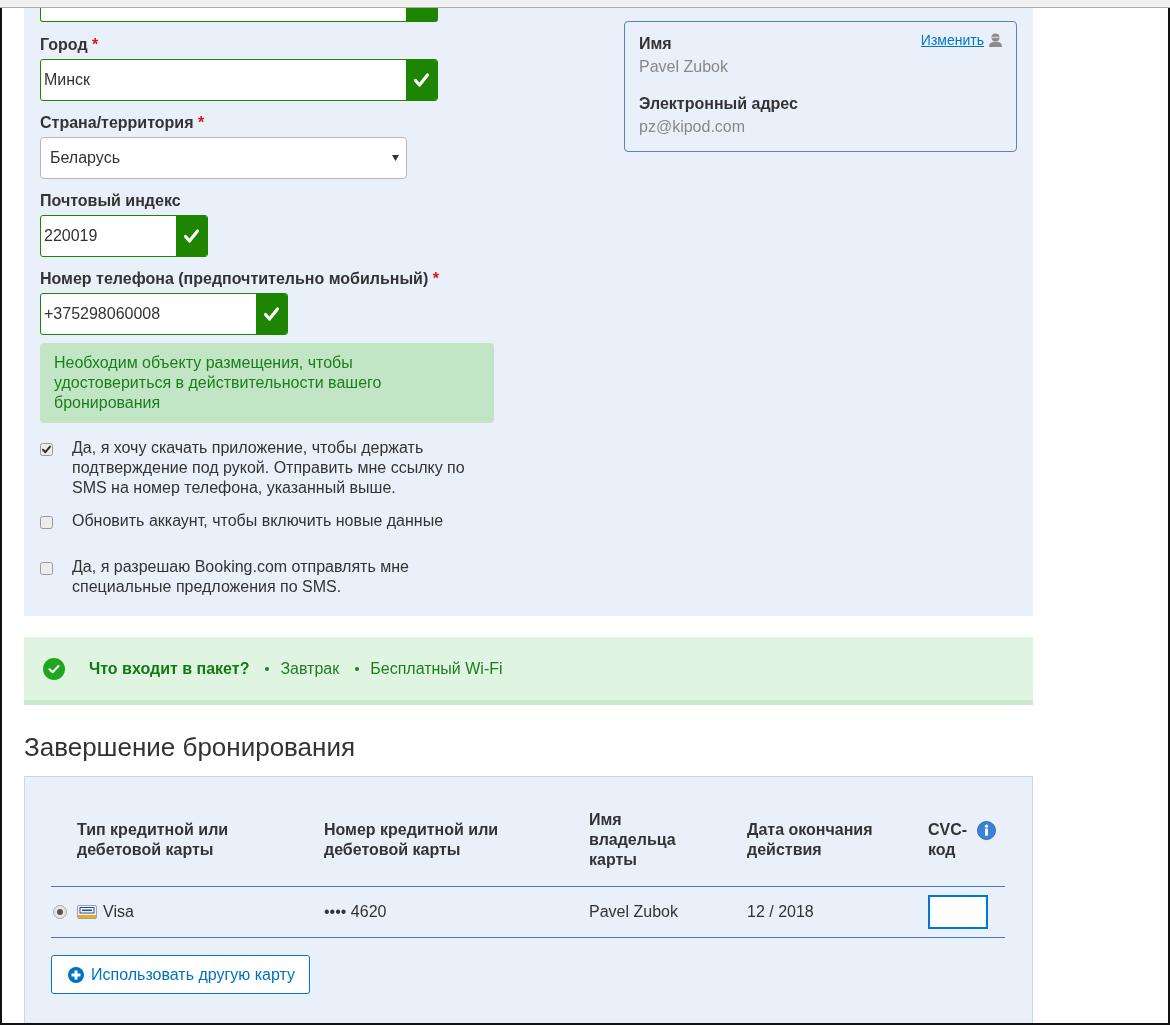  I want to click on radio-button, so click(60, 912).